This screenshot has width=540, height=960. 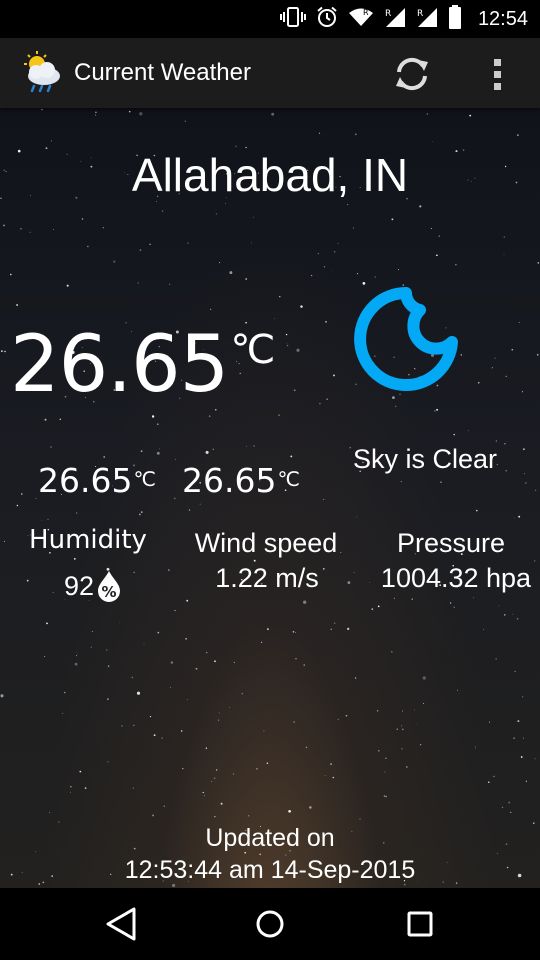 What do you see at coordinates (85, 480) in the screenshot?
I see `temp-min-value: 26.65` at bounding box center [85, 480].